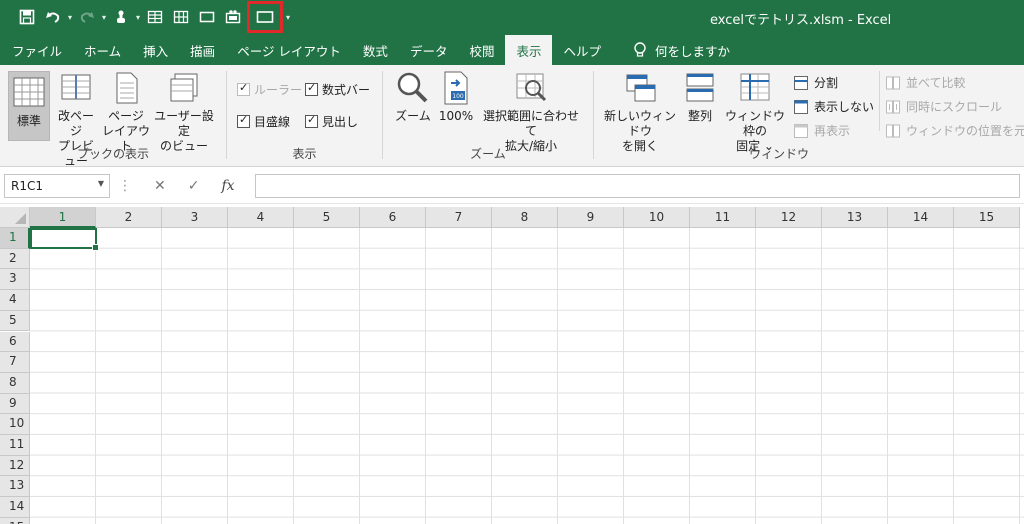 The image size is (1024, 524). I want to click on grid-alt-icon, so click(181, 17).